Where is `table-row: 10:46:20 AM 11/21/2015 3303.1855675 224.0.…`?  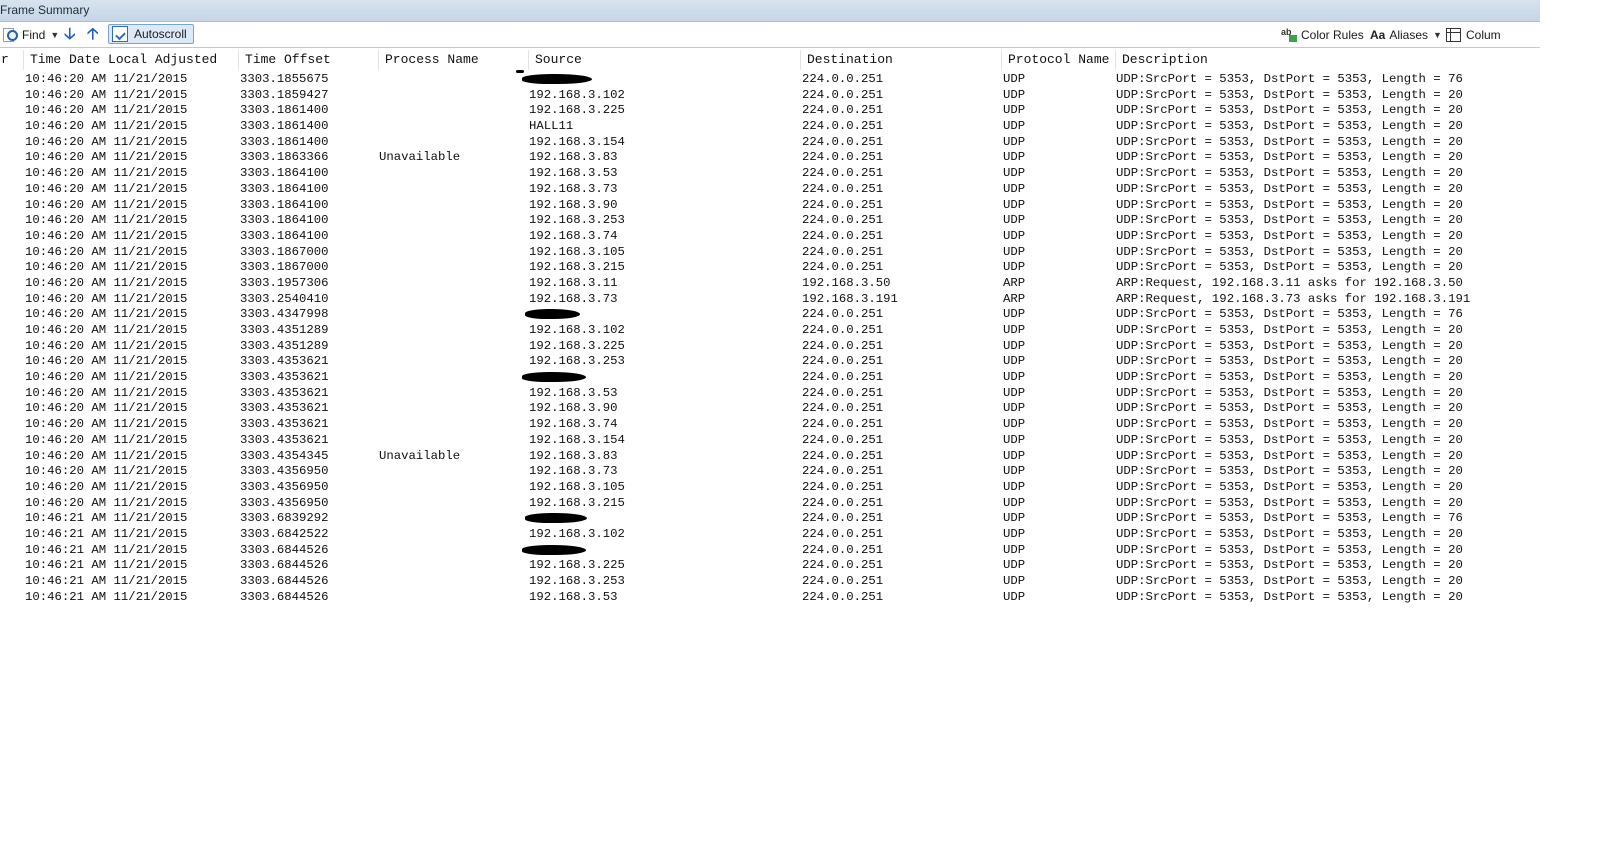
table-row: 10:46:20 AM 11/21/2015 3303.1855675 224.0.… is located at coordinates (770, 79).